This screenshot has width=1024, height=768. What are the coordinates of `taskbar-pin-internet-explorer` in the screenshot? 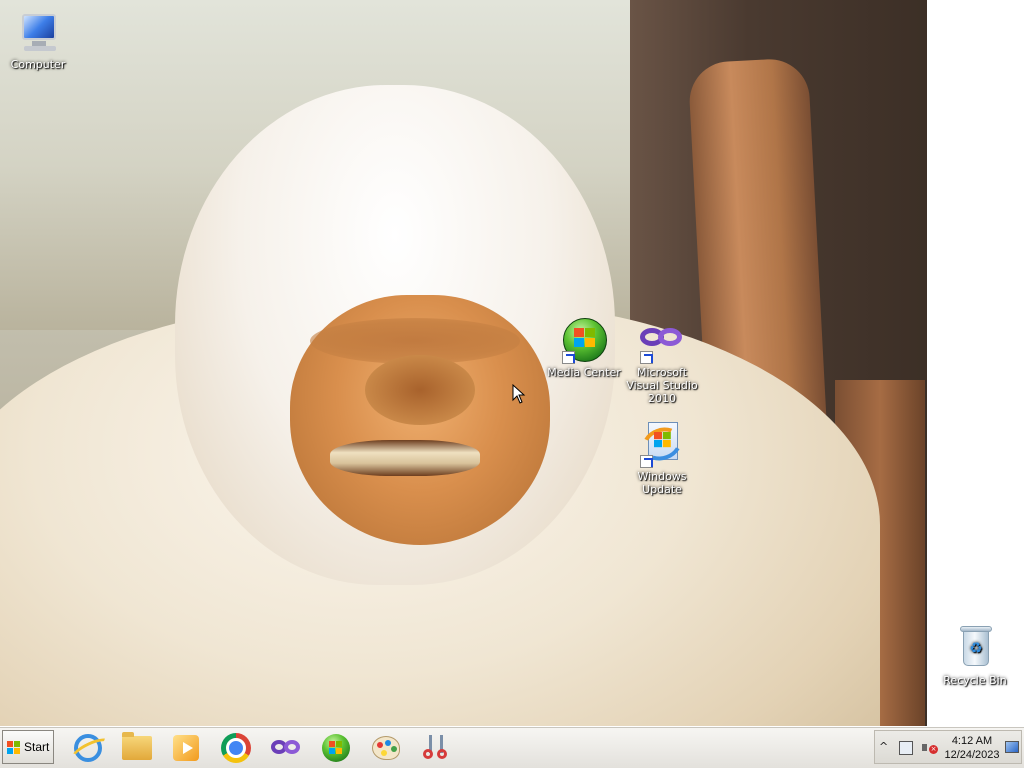 It's located at (88, 748).